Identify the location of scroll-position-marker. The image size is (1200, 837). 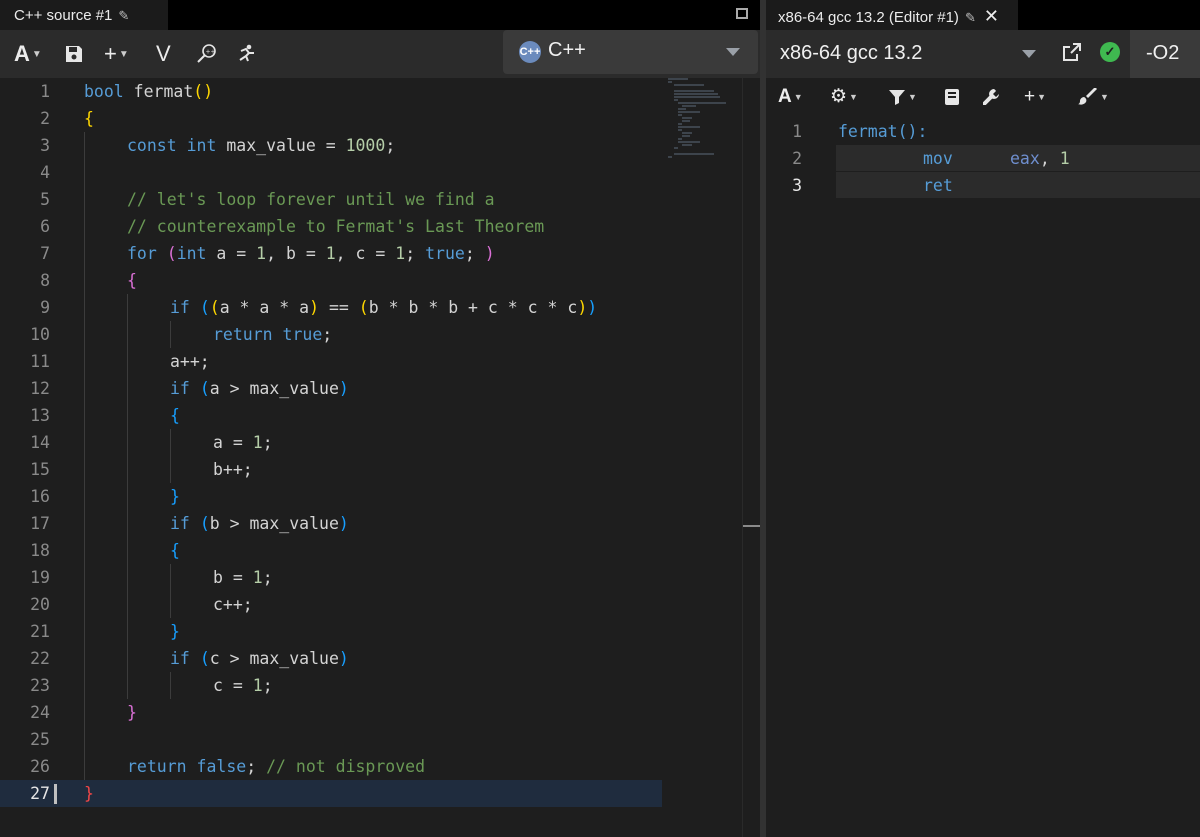
(751, 526).